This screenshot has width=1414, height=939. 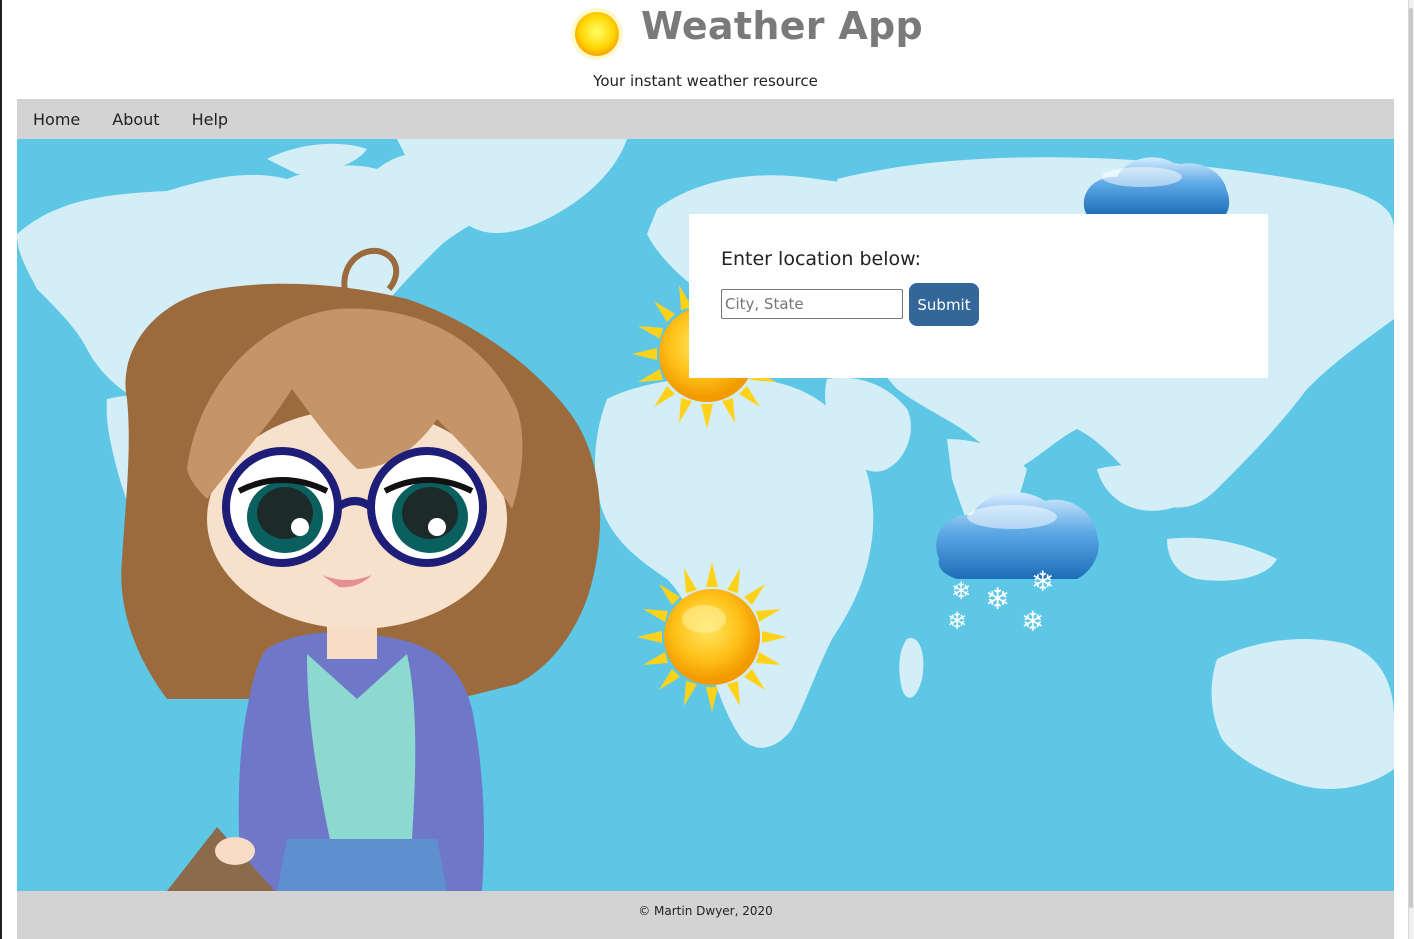 I want to click on location-form-card: Enter location below: Submit, so click(x=978, y=296).